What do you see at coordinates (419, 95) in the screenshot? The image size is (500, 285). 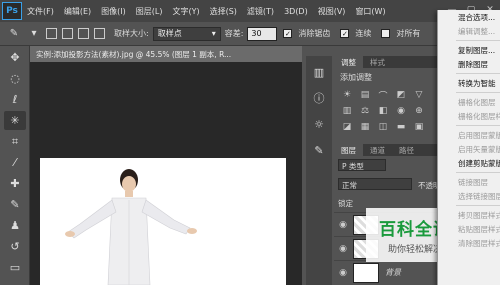 I see `vibrance-icon: ▽` at bounding box center [419, 95].